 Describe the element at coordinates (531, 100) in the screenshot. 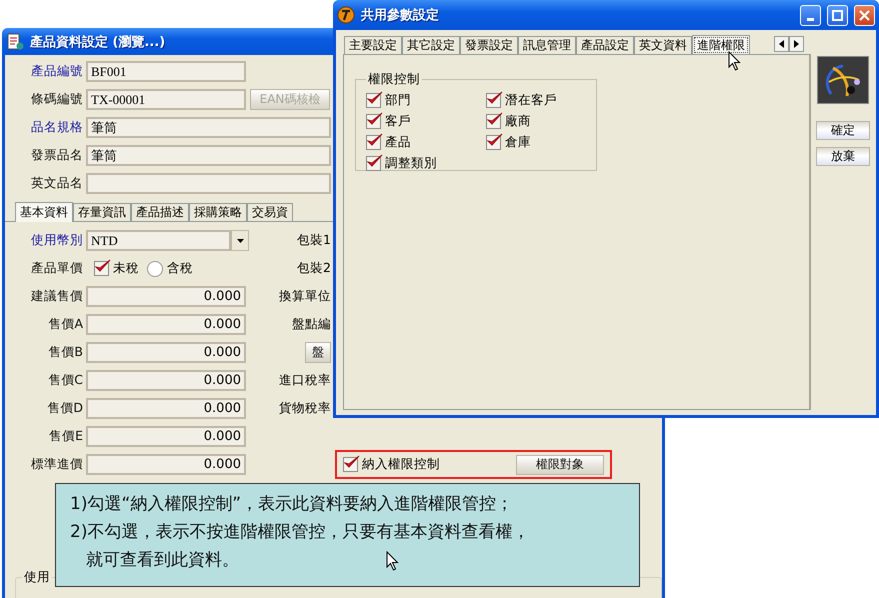

I see `checkbox-label: 潛在客戶` at that location.